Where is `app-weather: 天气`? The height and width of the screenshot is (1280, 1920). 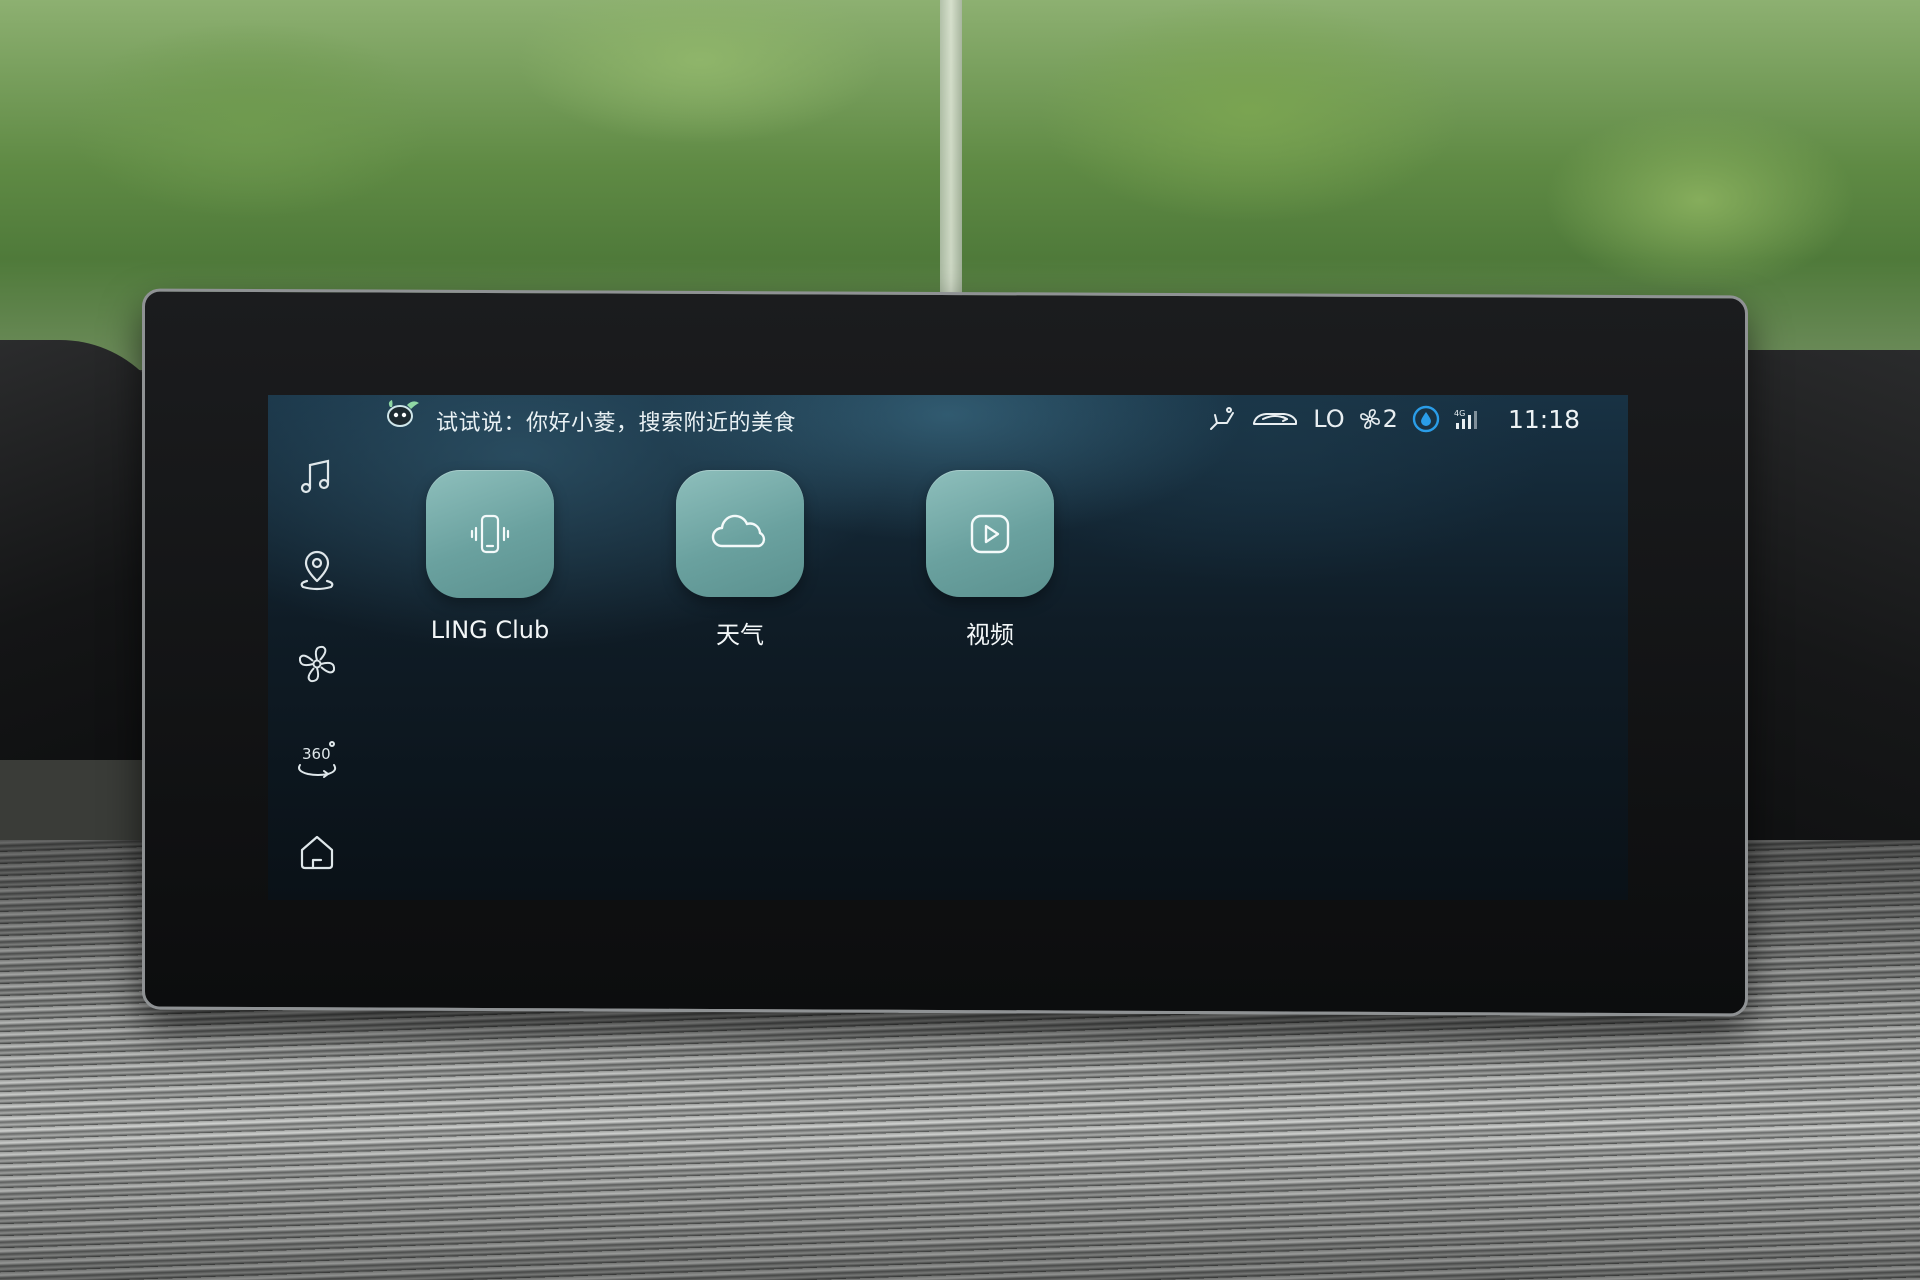 app-weather: 天气 is located at coordinates (740, 560).